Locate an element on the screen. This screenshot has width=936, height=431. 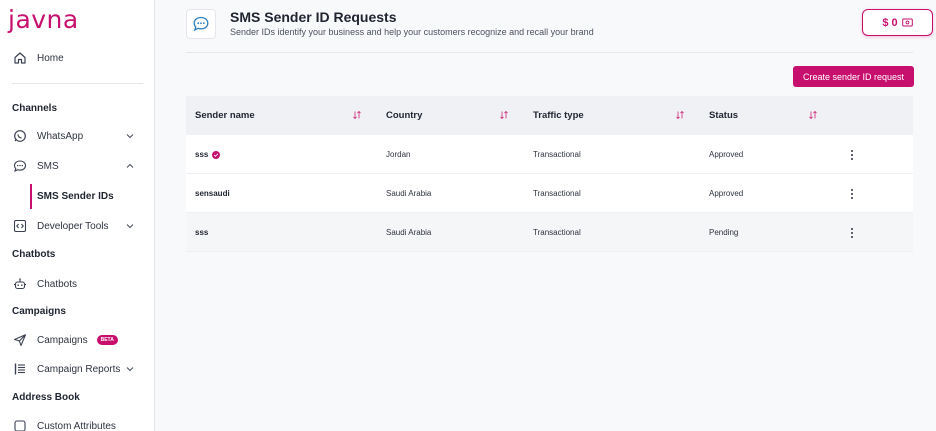
country-cell: Jordan is located at coordinates (398, 154).